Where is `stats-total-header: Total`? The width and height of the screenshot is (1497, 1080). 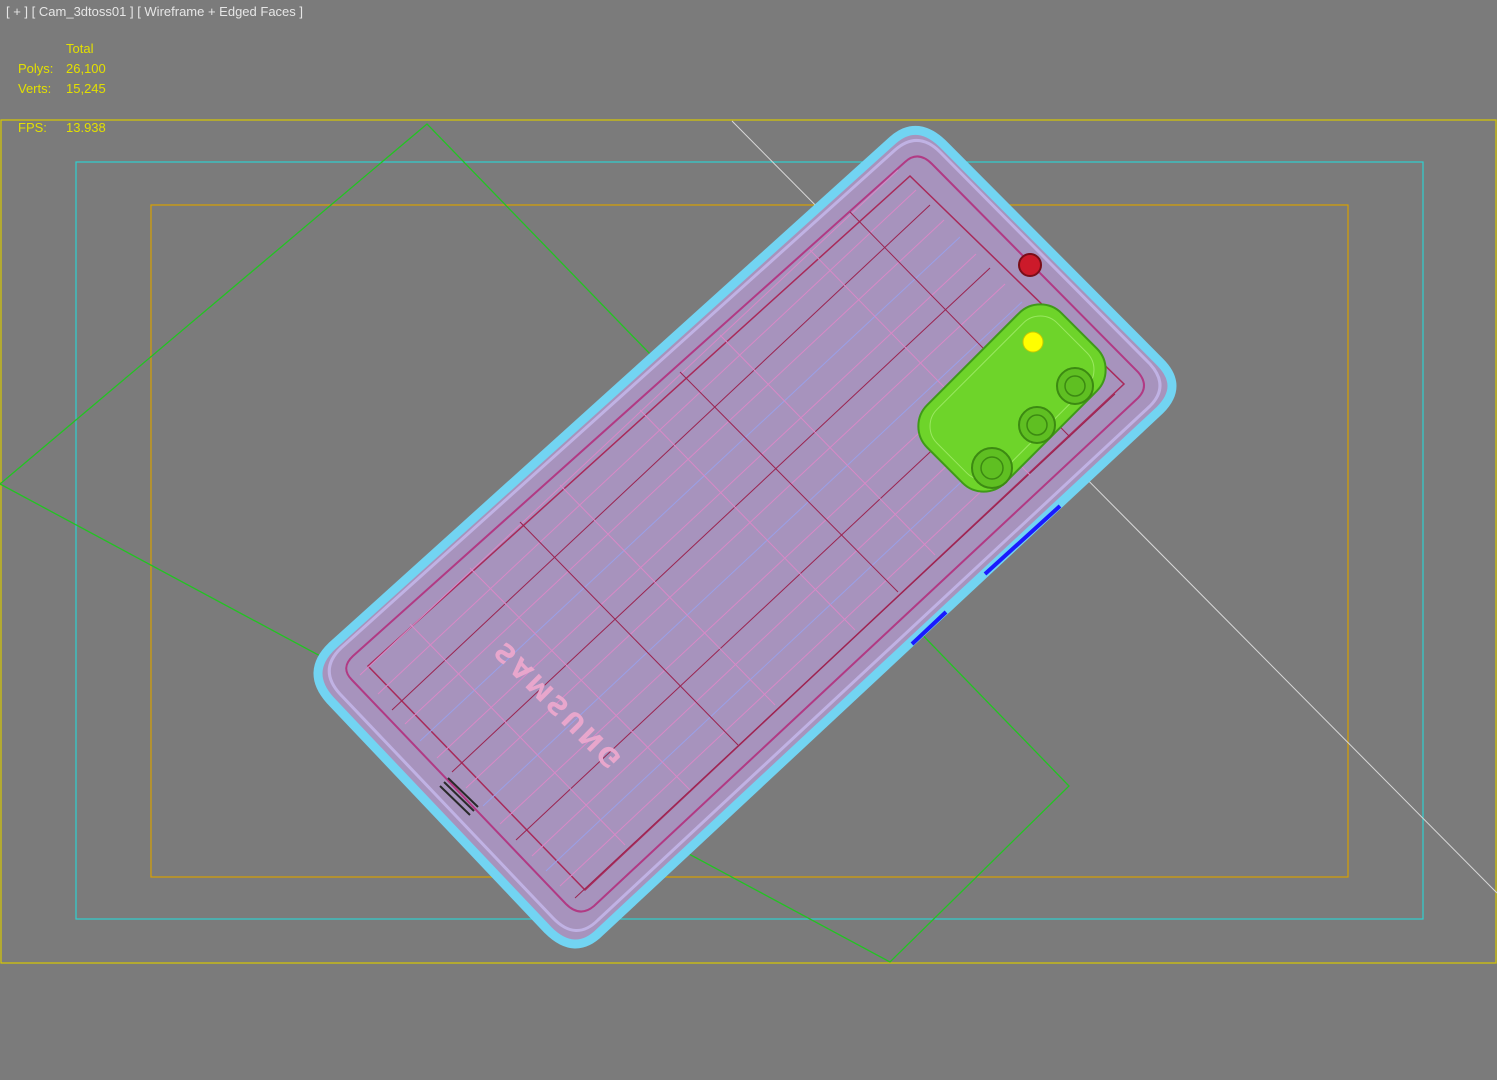
stats-total-header: Total is located at coordinates (80, 48).